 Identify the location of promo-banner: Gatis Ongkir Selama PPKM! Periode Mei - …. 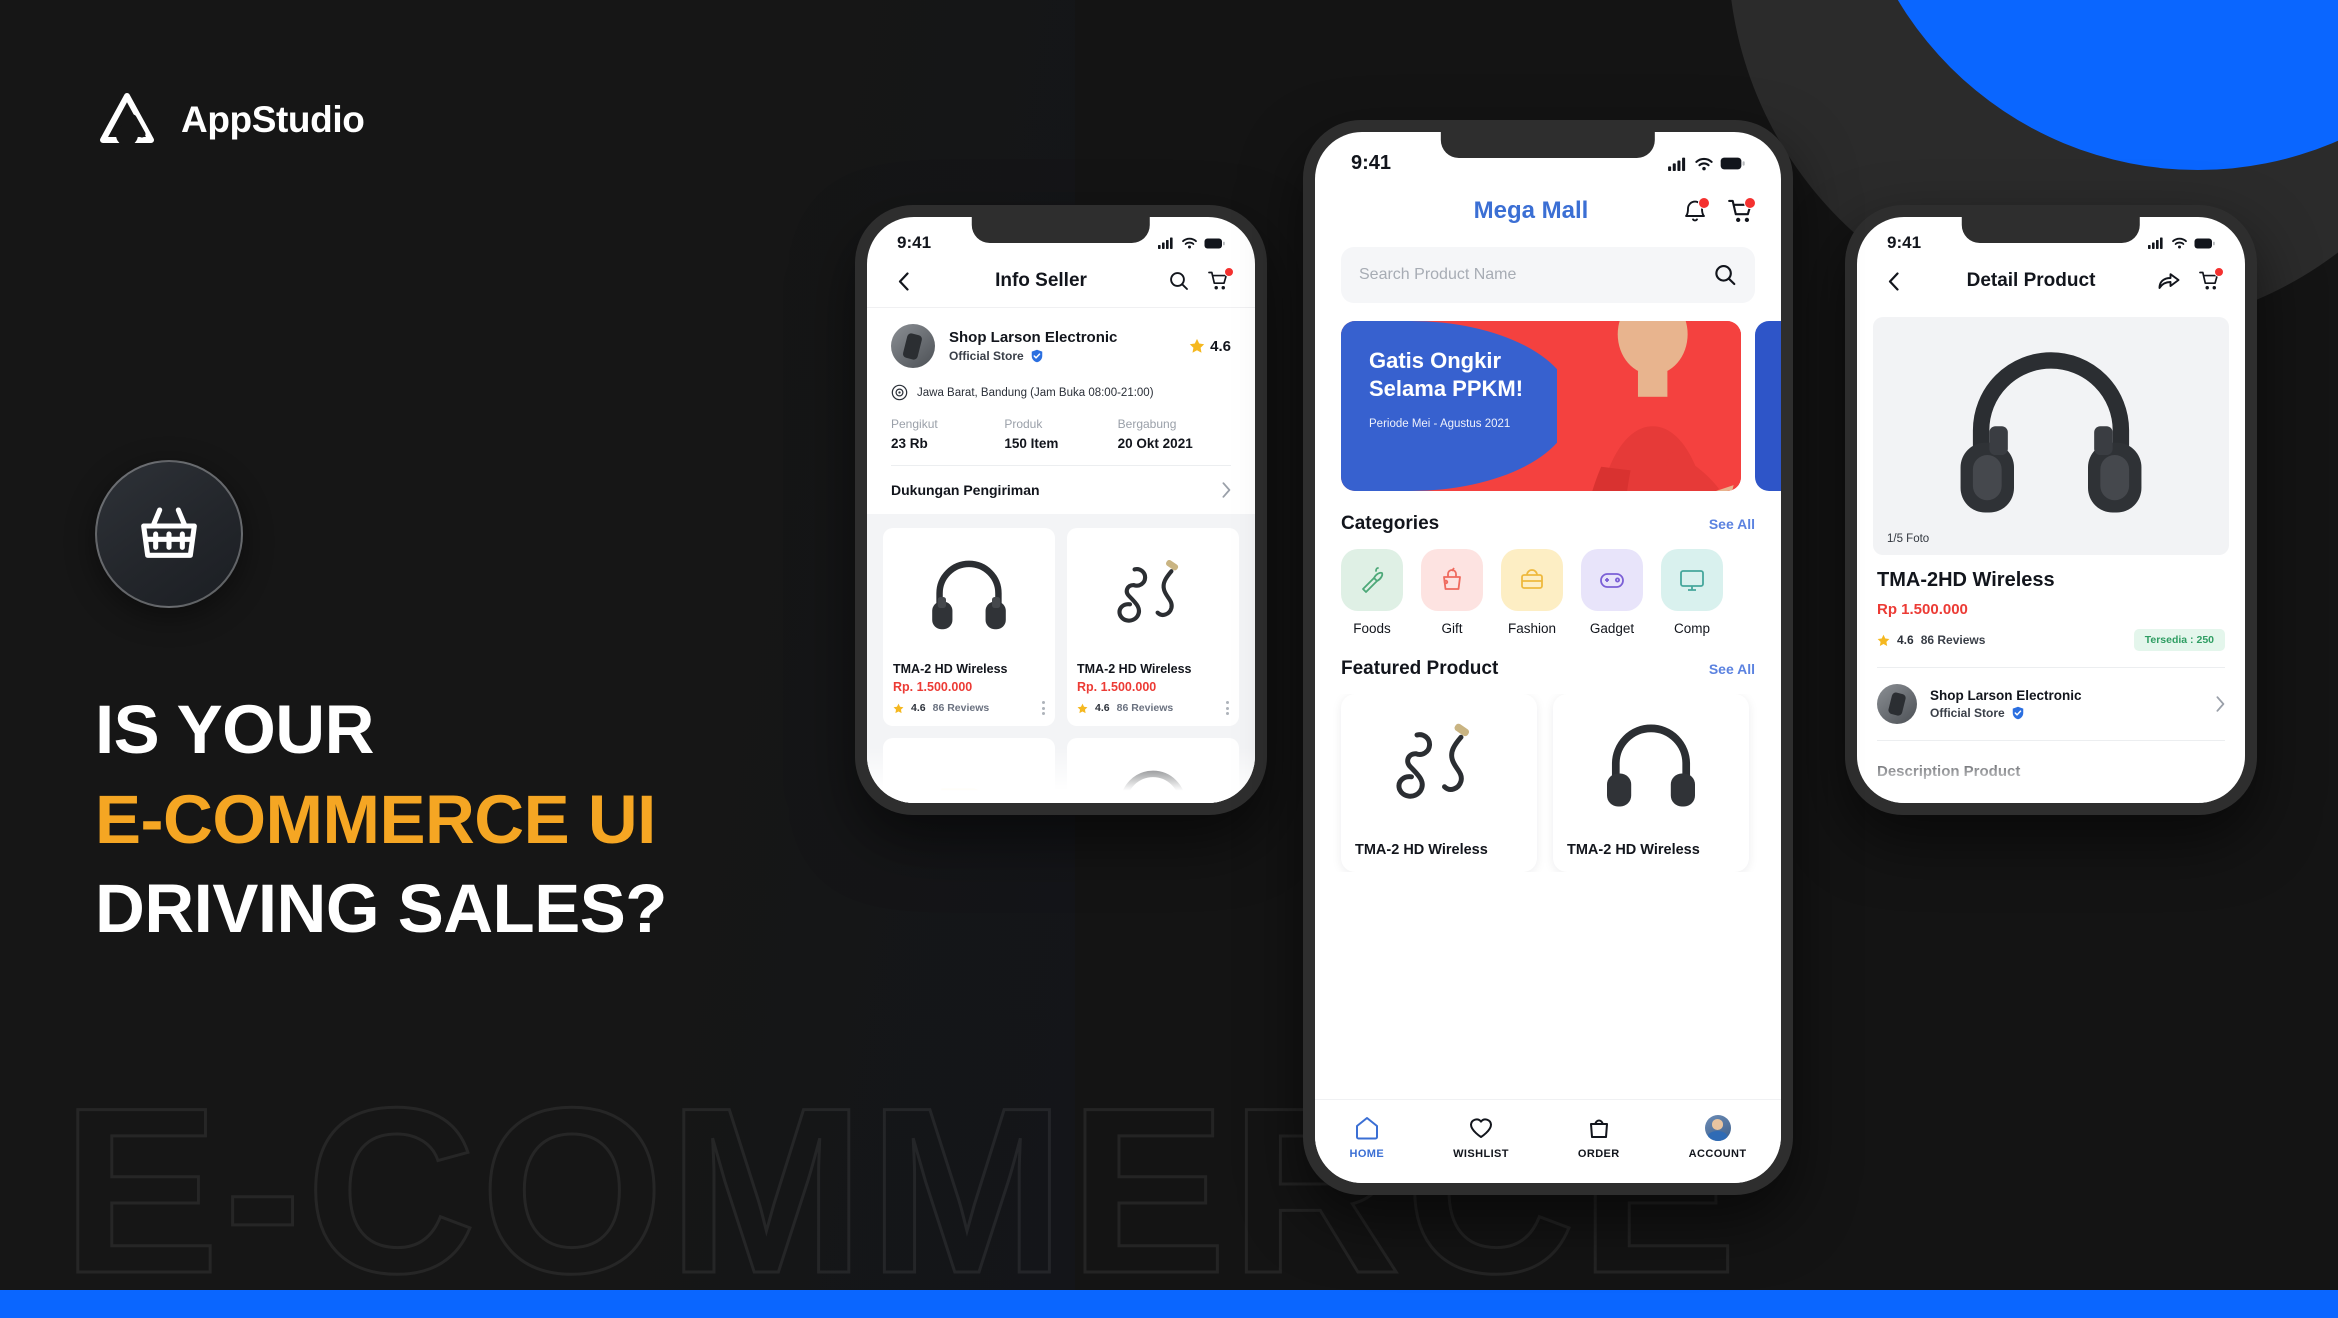
(1541, 406).